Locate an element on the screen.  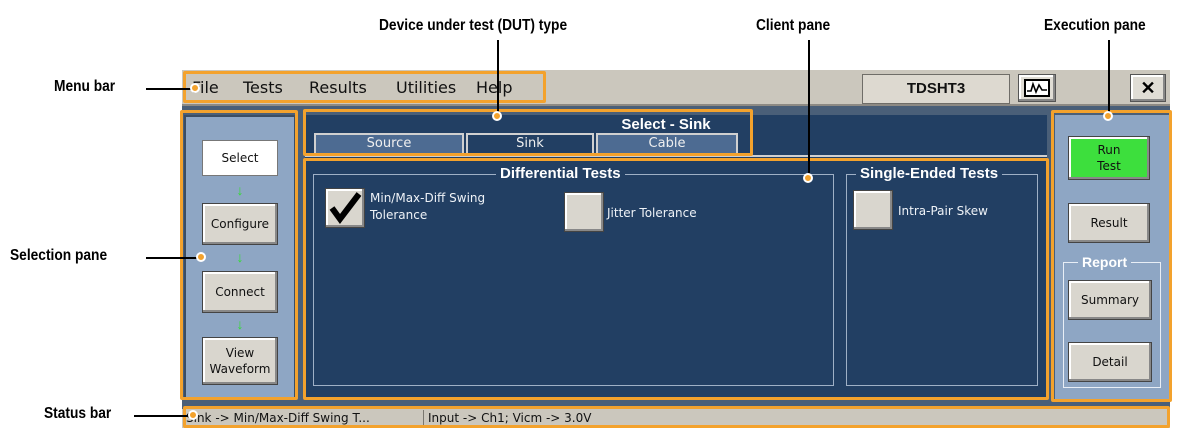
callout-selection-pane: Selection pane is located at coordinates (59, 255).